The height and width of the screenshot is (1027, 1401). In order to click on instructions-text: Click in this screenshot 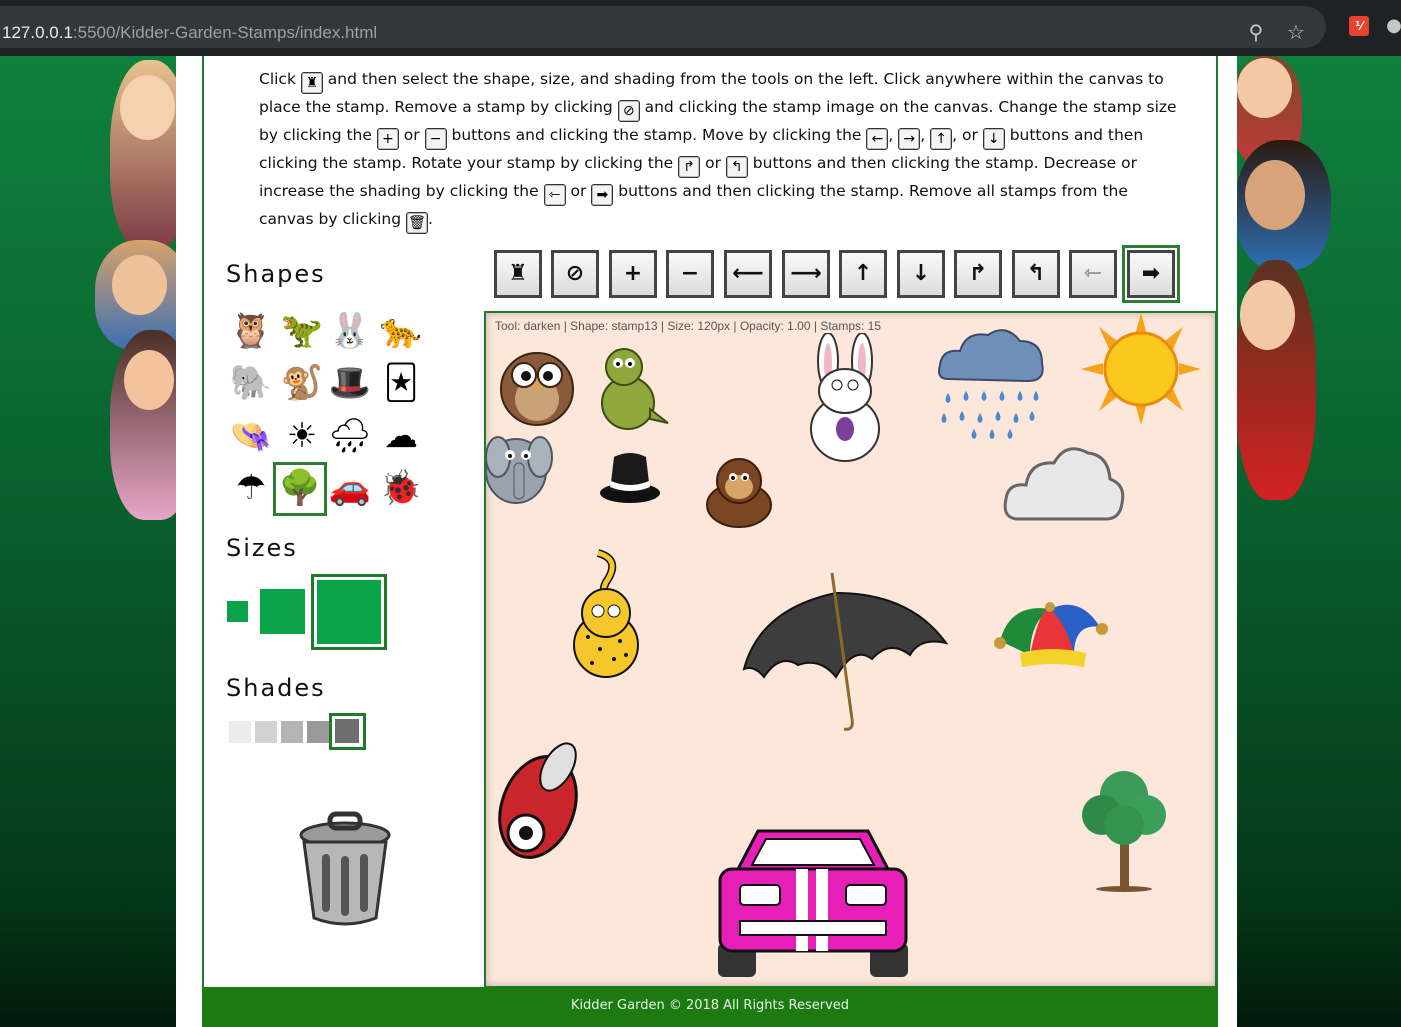, I will do `click(277, 79)`.